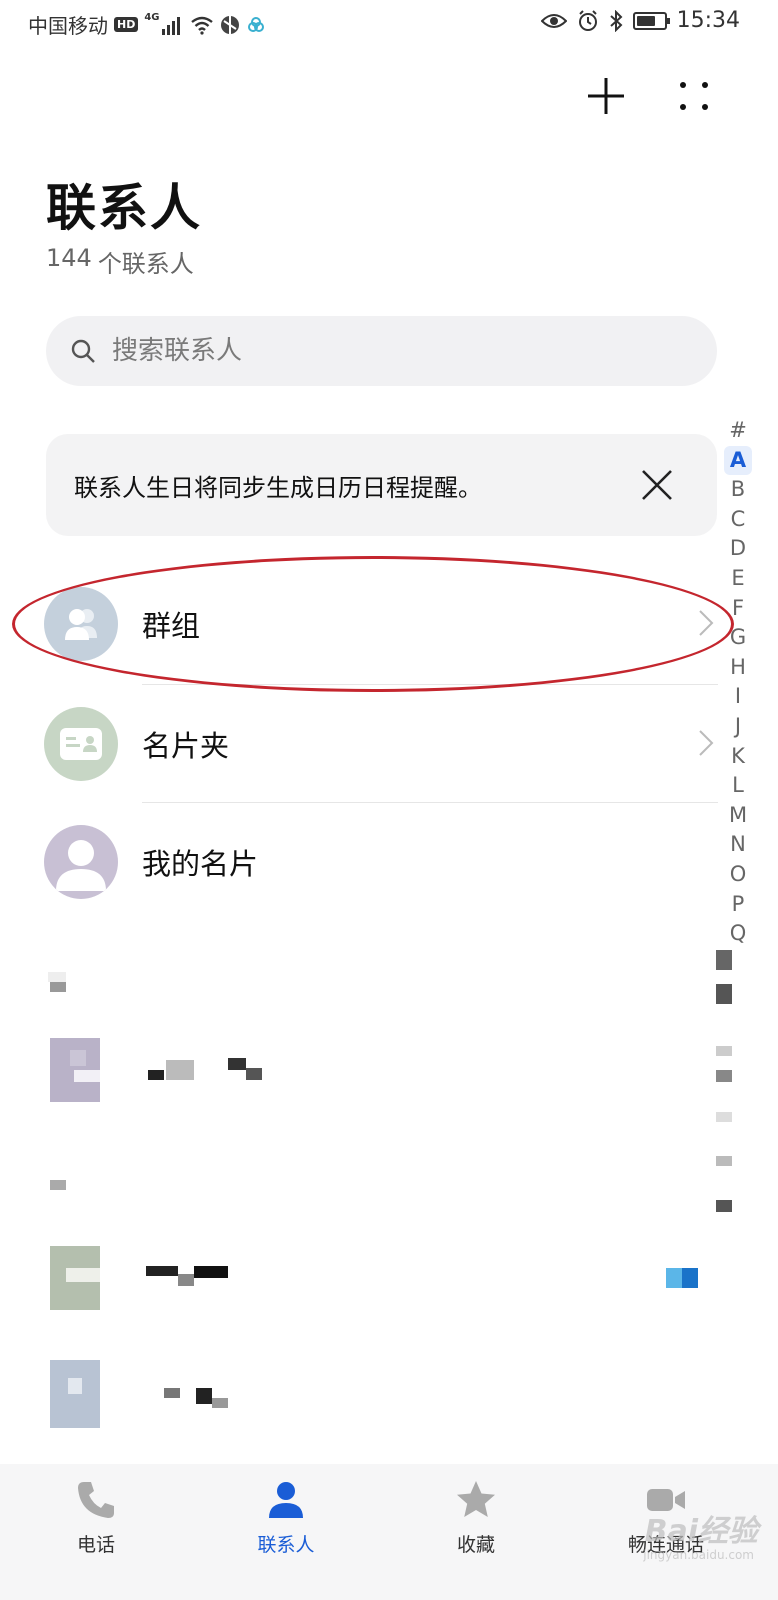  What do you see at coordinates (738, 460) in the screenshot?
I see `alpha-letter: A` at bounding box center [738, 460].